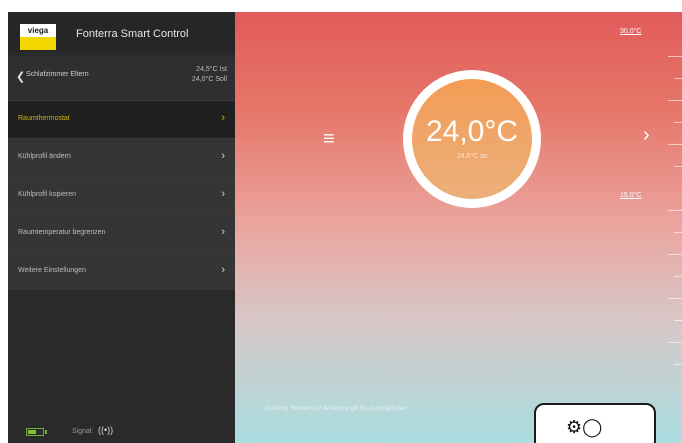 This screenshot has width=682, height=443. I want to click on settings-remote-icon: ⚙◯, so click(584, 427).